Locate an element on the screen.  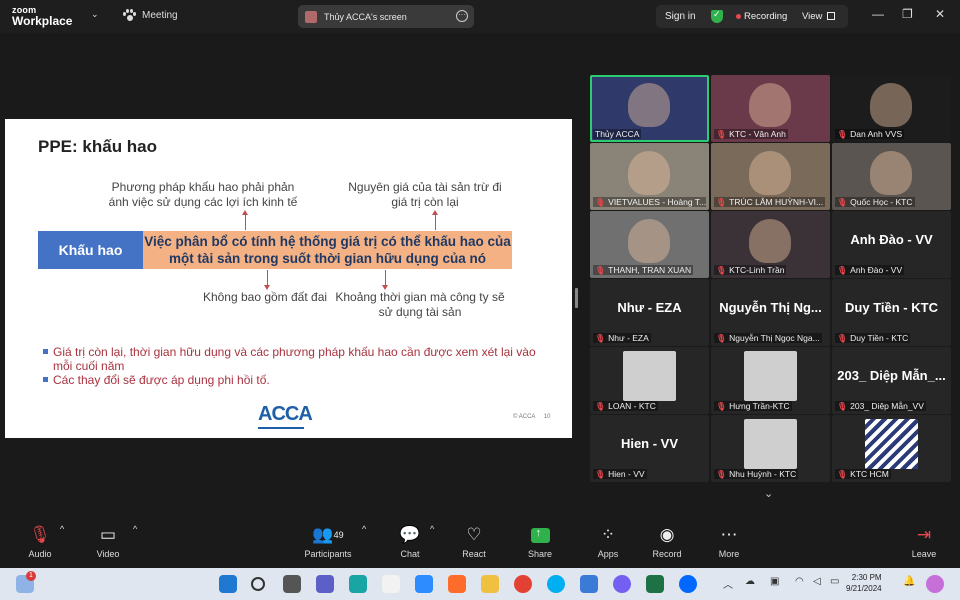
participant-tile: 🎙 Nhu Huỳnh - KTC is located at coordinates (770, 448).